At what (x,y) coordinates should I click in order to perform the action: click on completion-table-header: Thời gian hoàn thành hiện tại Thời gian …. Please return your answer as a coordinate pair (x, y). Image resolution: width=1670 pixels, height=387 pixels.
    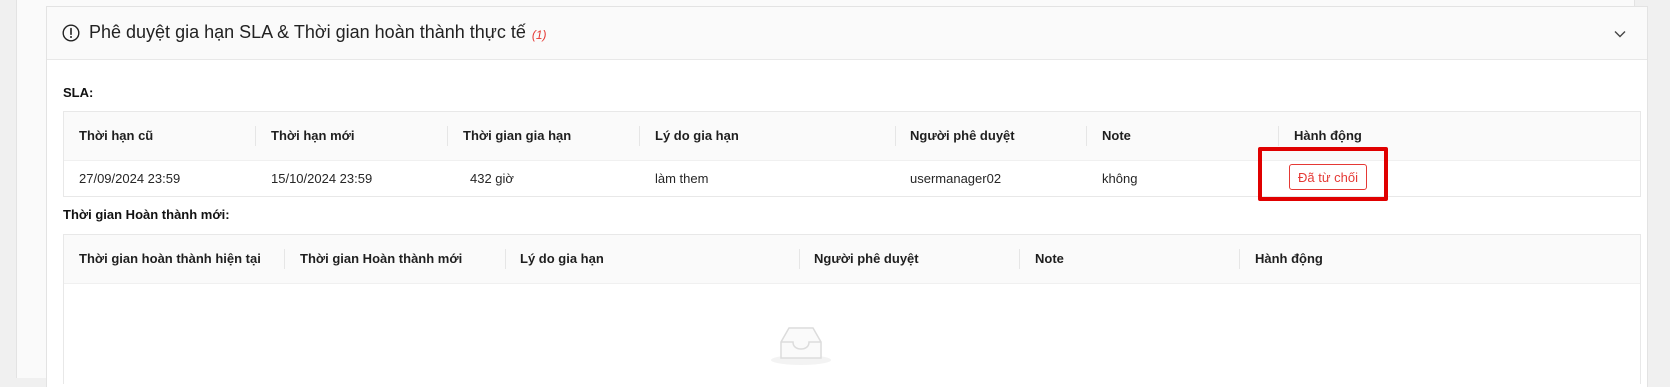
    Looking at the image, I should click on (852, 259).